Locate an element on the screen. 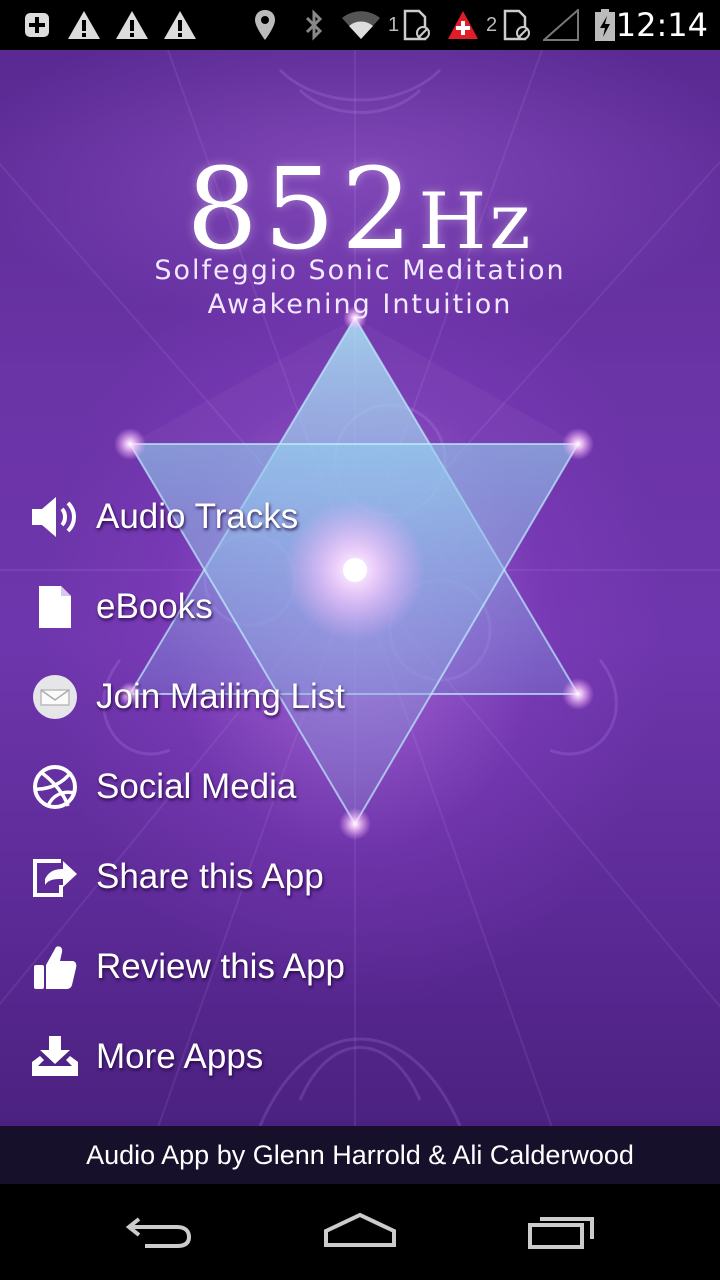 Image resolution: width=720 pixels, height=1280 pixels. alert-icon is located at coordinates (463, 25).